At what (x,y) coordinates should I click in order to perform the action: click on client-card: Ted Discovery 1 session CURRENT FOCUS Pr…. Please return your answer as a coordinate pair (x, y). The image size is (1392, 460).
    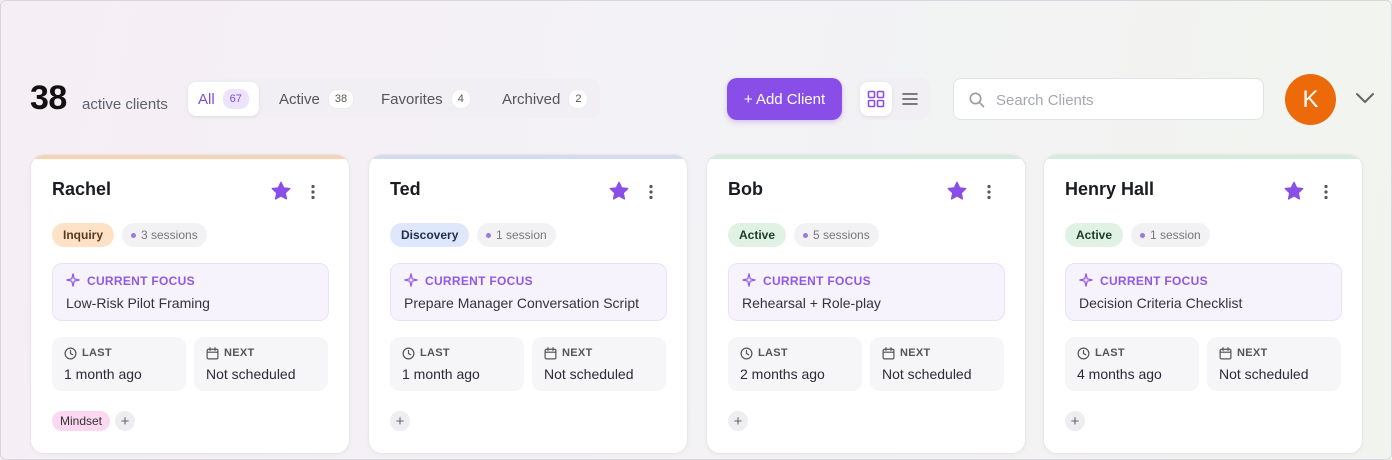
    Looking at the image, I should click on (528, 304).